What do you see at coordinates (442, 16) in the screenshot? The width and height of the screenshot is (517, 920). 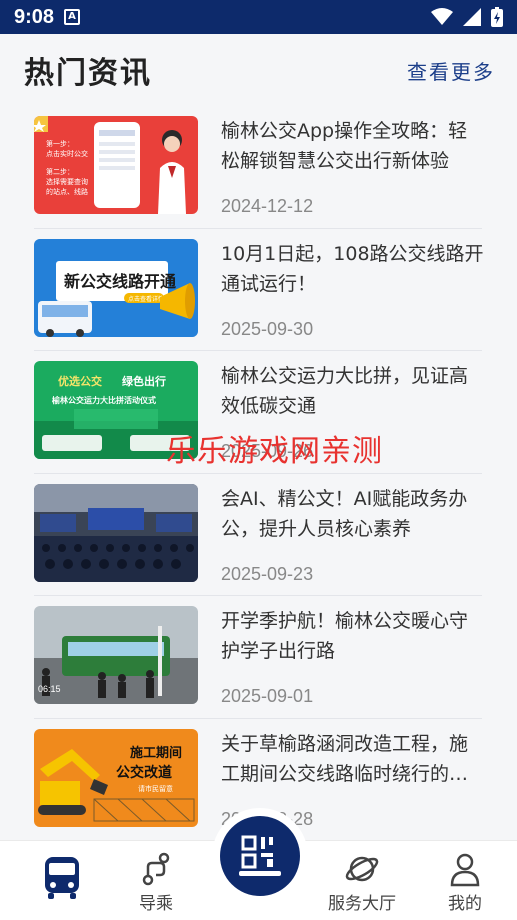 I see `wifi-icon` at bounding box center [442, 16].